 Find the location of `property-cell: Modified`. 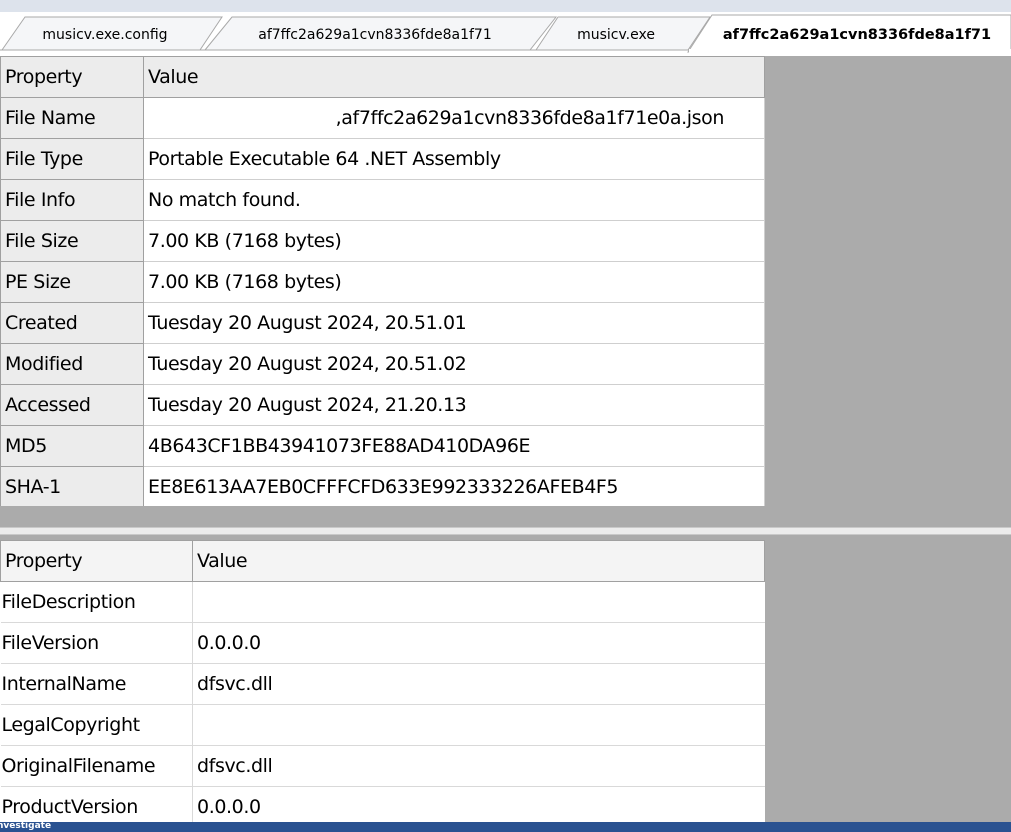

property-cell: Modified is located at coordinates (72, 364).